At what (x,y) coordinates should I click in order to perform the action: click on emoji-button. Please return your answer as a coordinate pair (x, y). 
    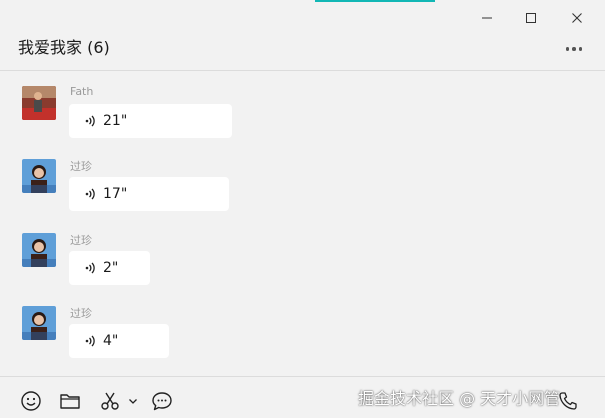
    Looking at the image, I should click on (31, 401).